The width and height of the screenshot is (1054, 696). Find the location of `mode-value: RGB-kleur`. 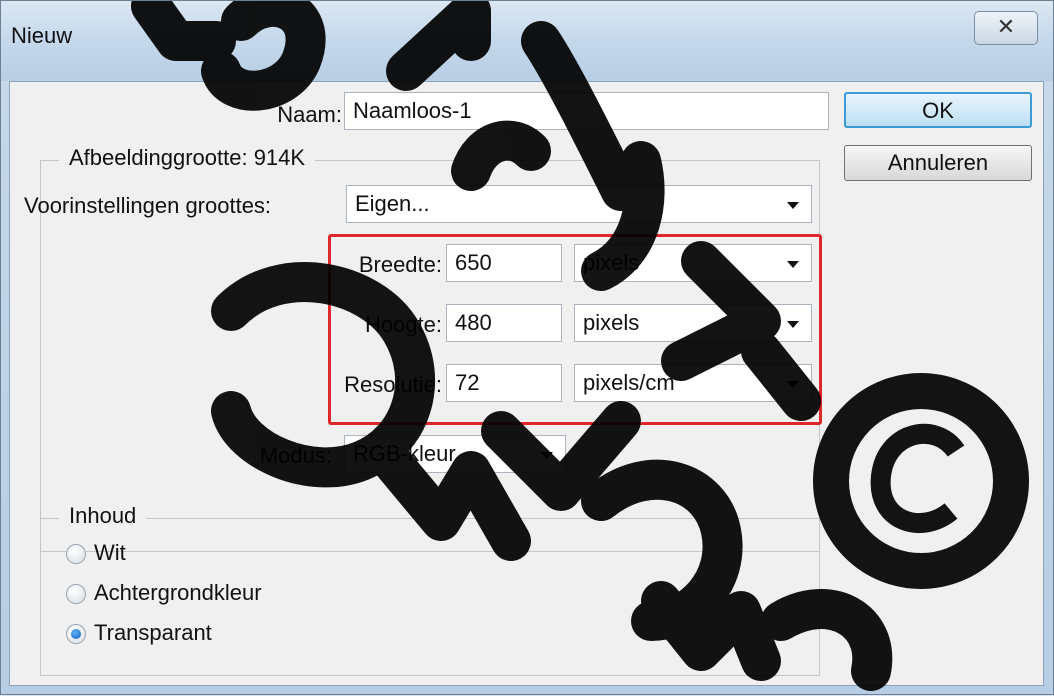

mode-value: RGB-kleur is located at coordinates (404, 453).